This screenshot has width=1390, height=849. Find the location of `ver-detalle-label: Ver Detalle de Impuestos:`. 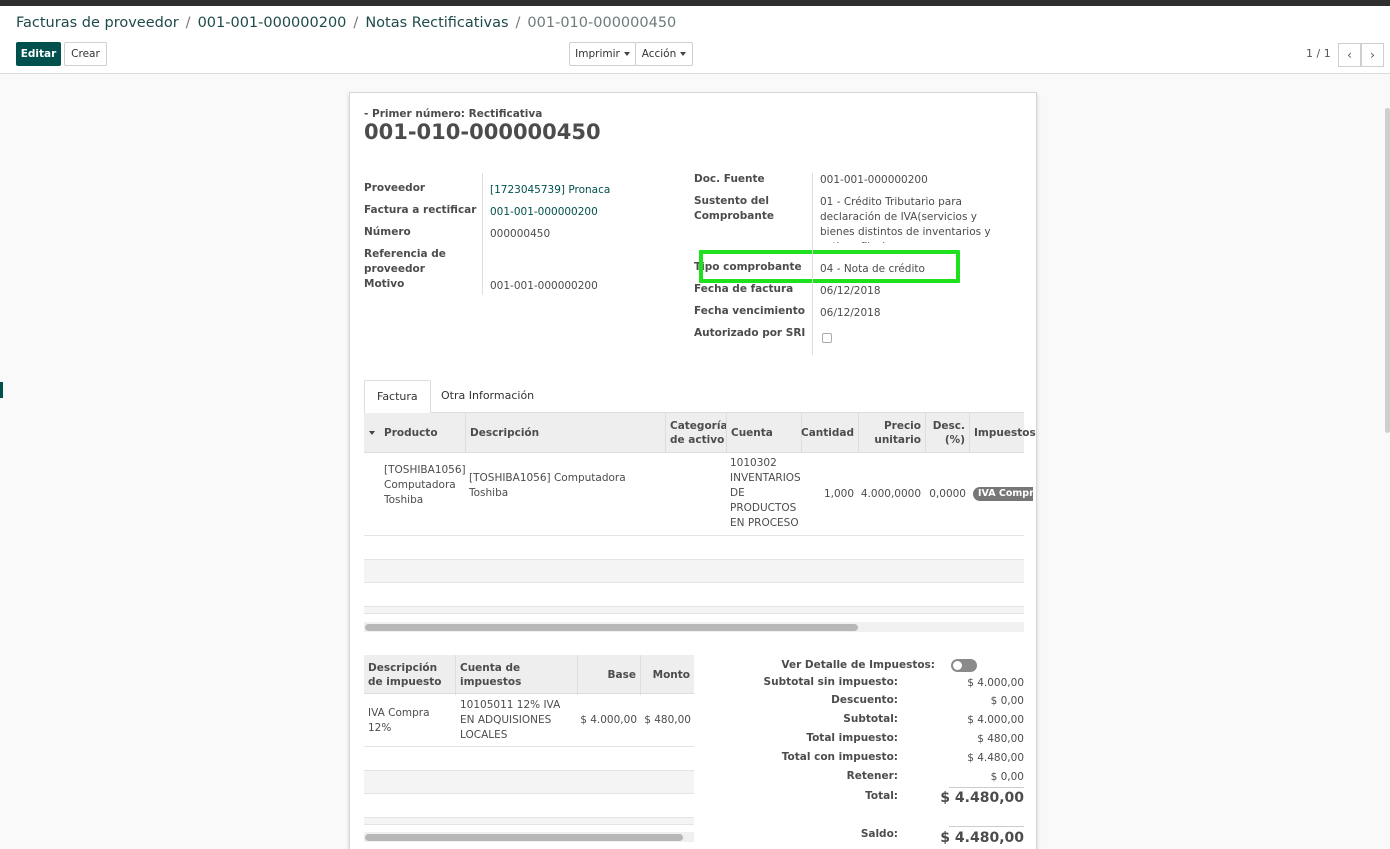

ver-detalle-label: Ver Detalle de Impuestos: is located at coordinates (858, 665).